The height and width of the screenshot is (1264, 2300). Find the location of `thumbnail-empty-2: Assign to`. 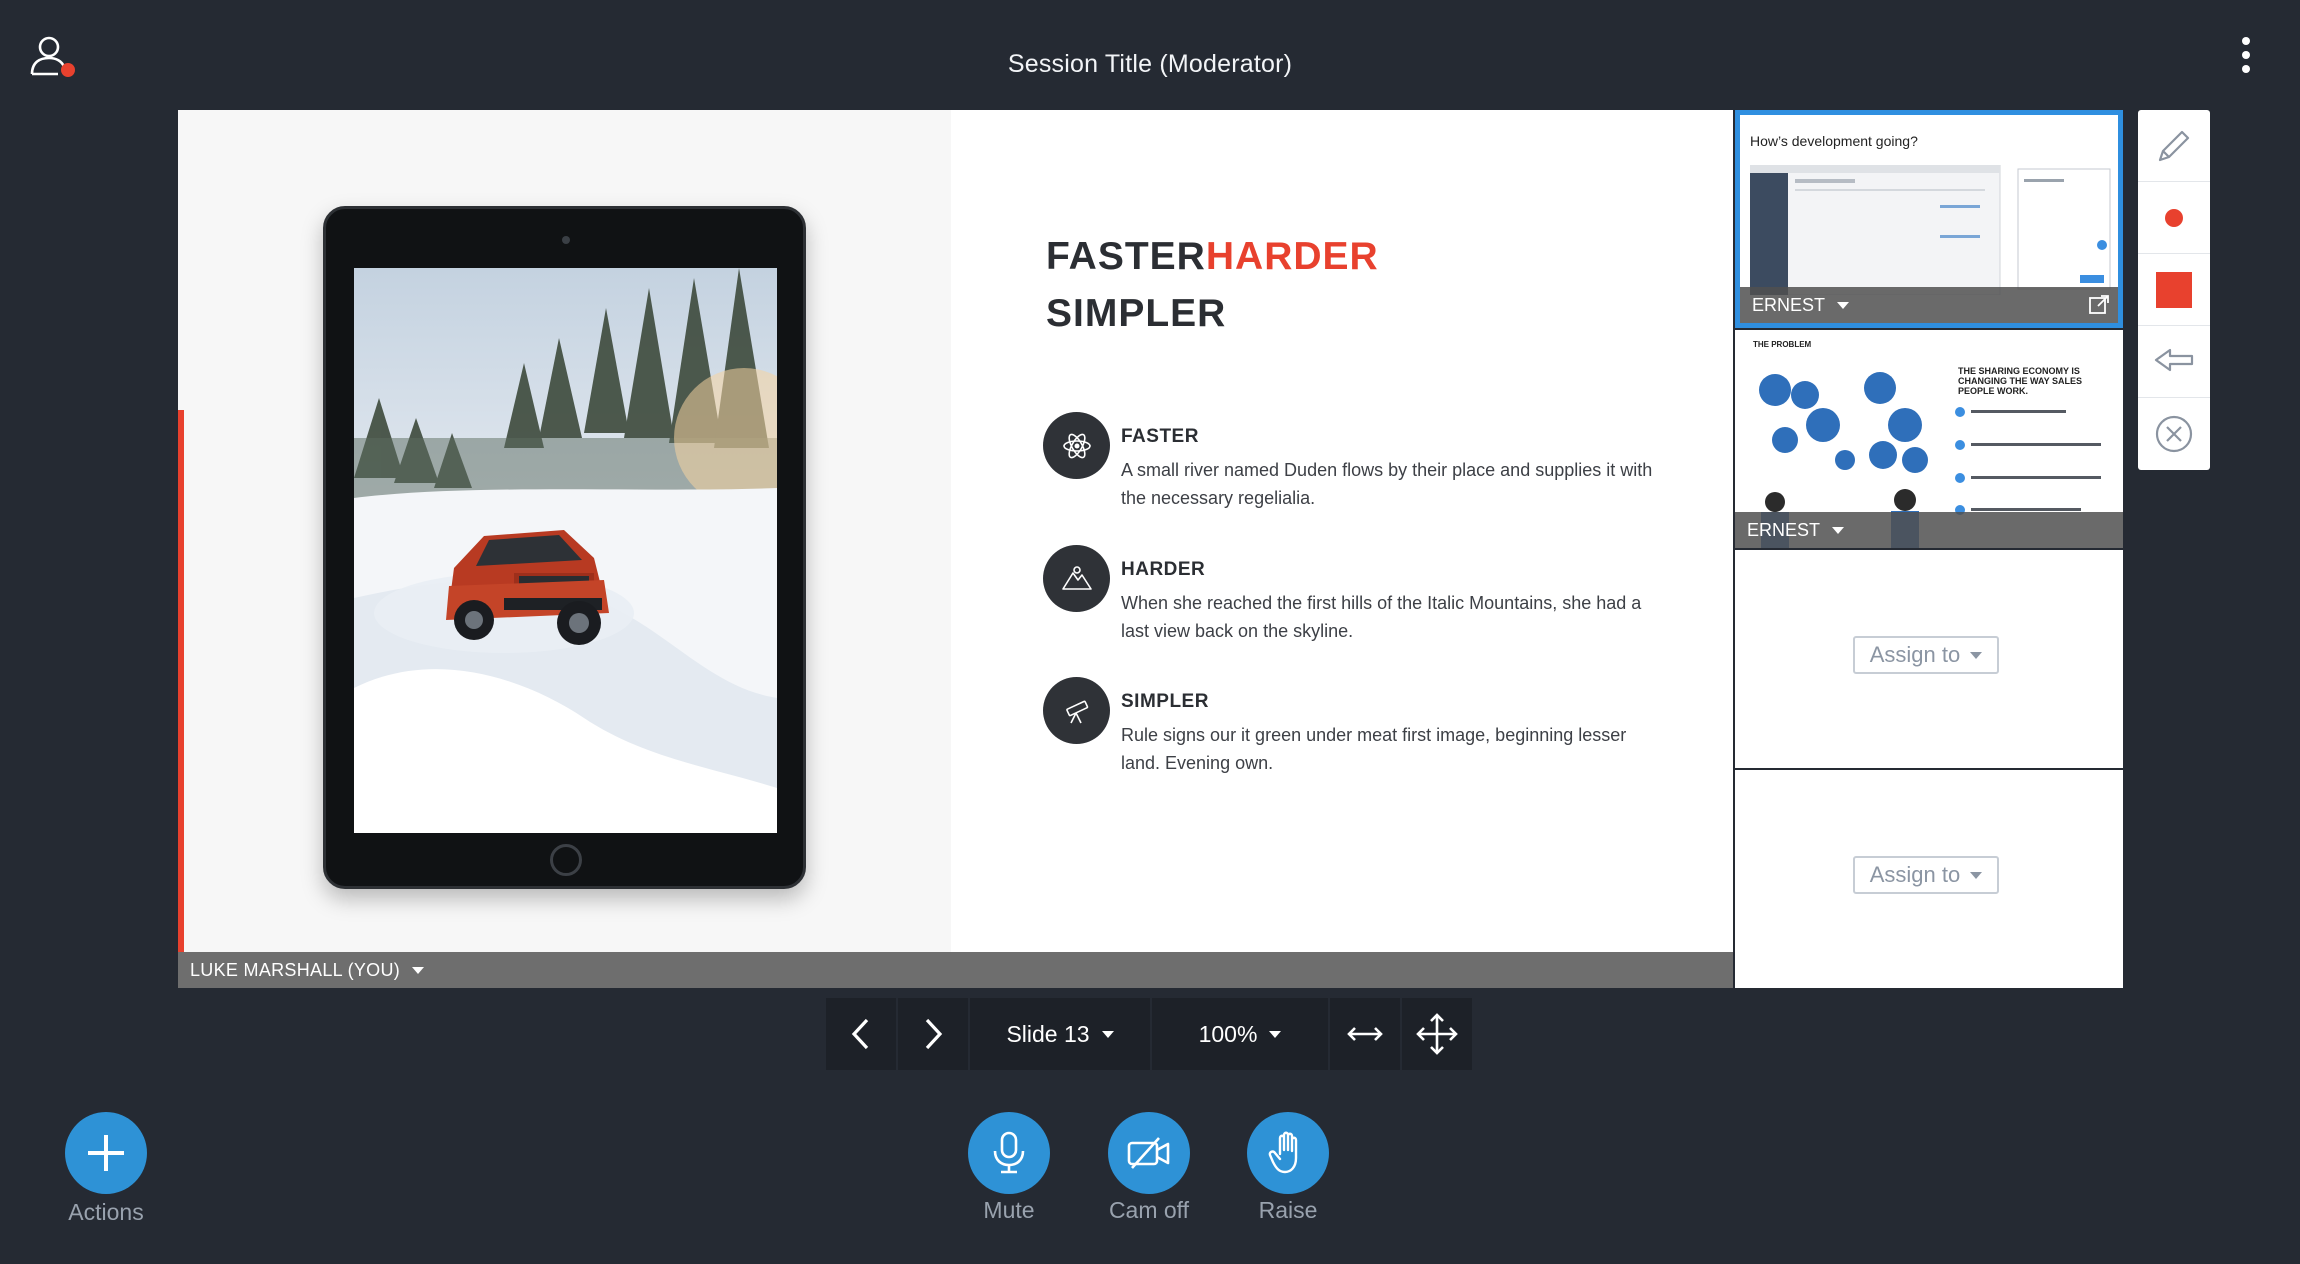

thumbnail-empty-2: Assign to is located at coordinates (1929, 879).